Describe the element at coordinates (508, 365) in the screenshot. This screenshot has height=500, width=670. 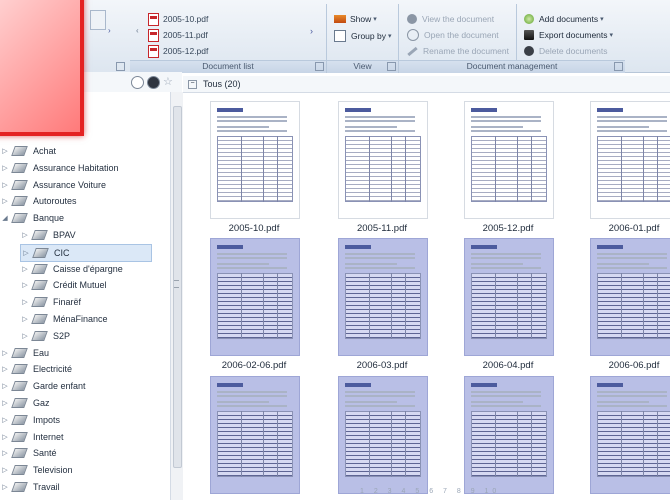
I see `document-filename: 2006-04.pdf` at that location.